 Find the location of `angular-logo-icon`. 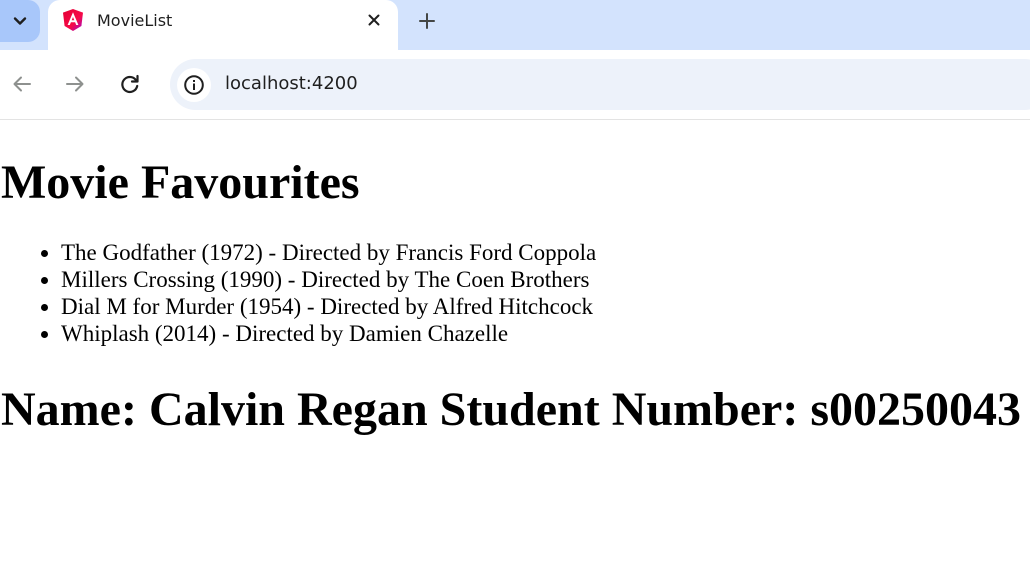

angular-logo-icon is located at coordinates (73, 20).